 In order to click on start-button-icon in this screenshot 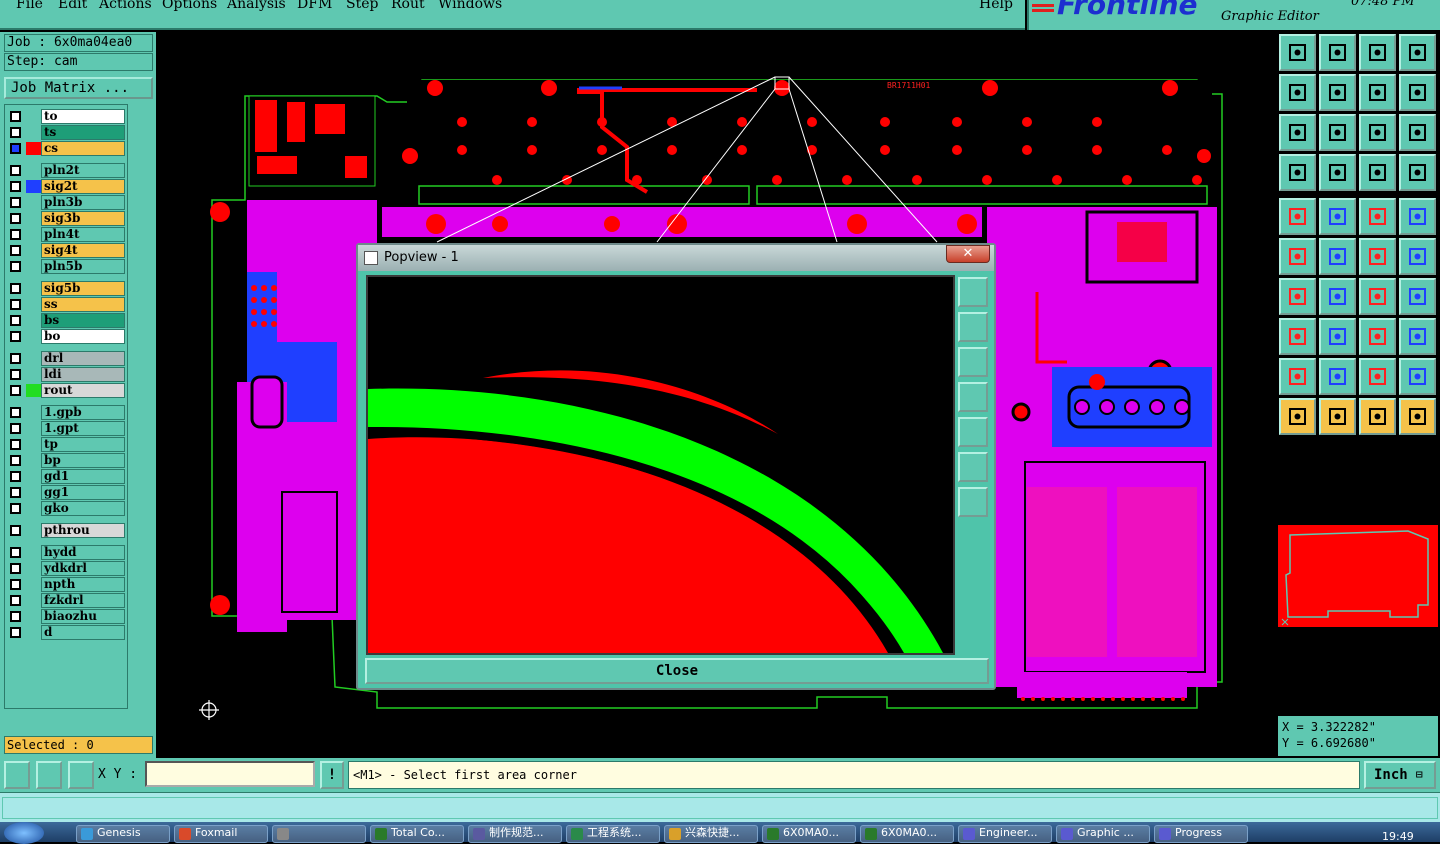, I will do `click(24, 833)`.